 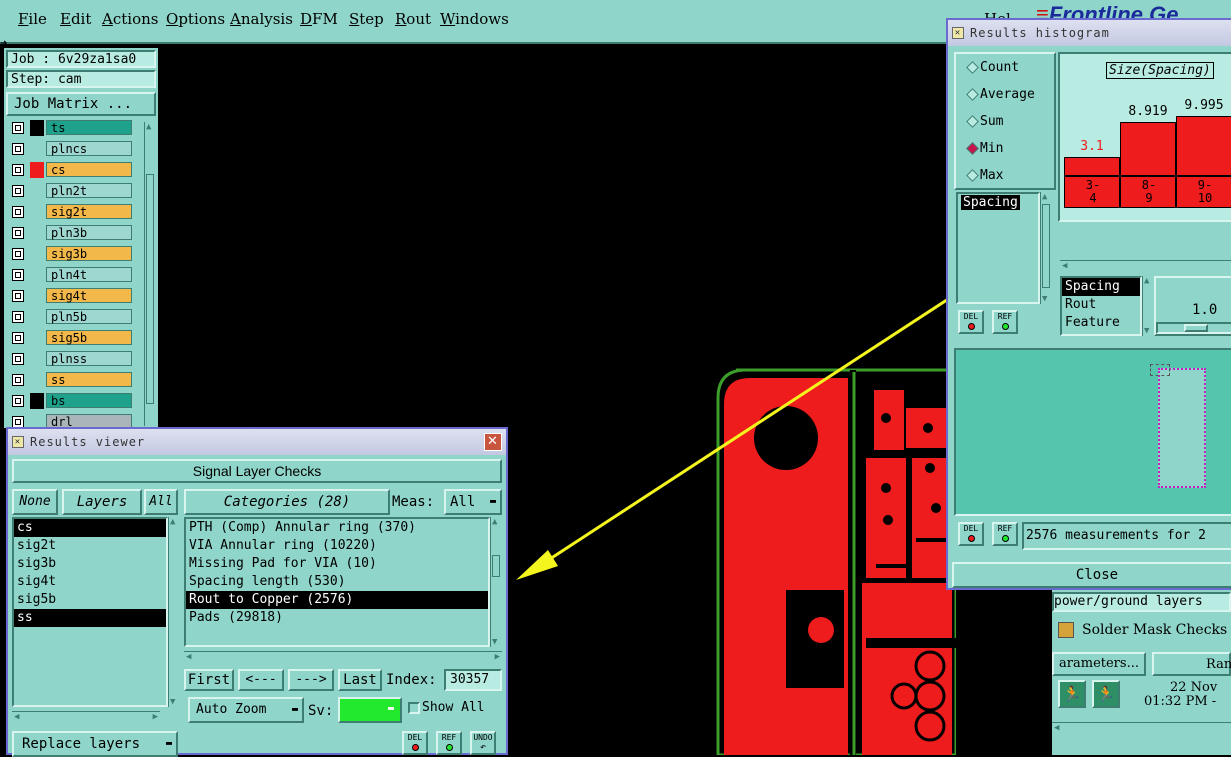 What do you see at coordinates (1203, 192) in the screenshot?
I see `histogram-bin: 9- 10` at bounding box center [1203, 192].